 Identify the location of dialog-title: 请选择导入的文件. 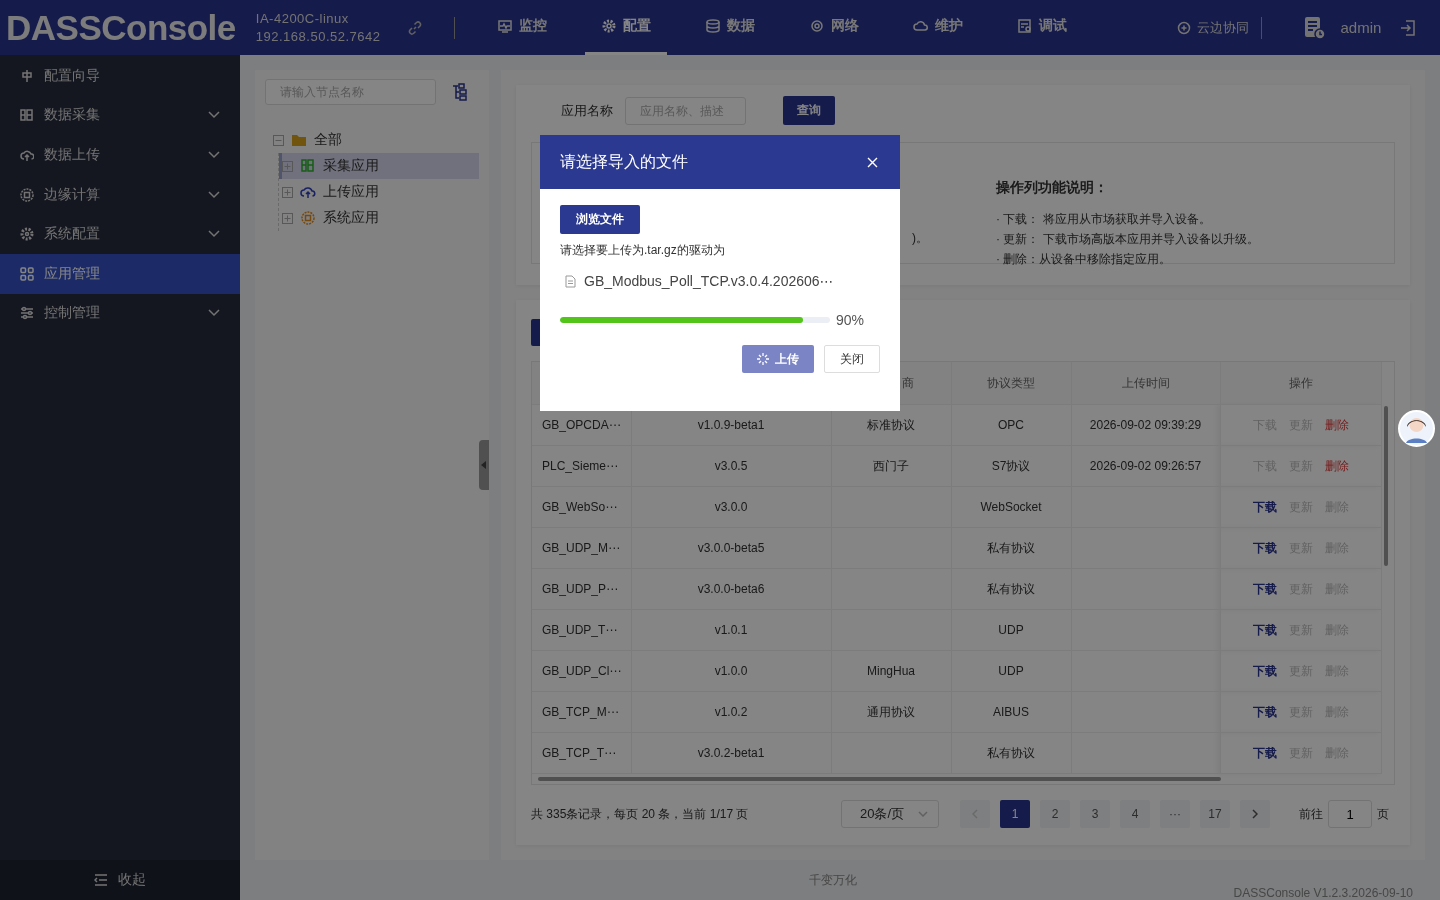
(624, 161).